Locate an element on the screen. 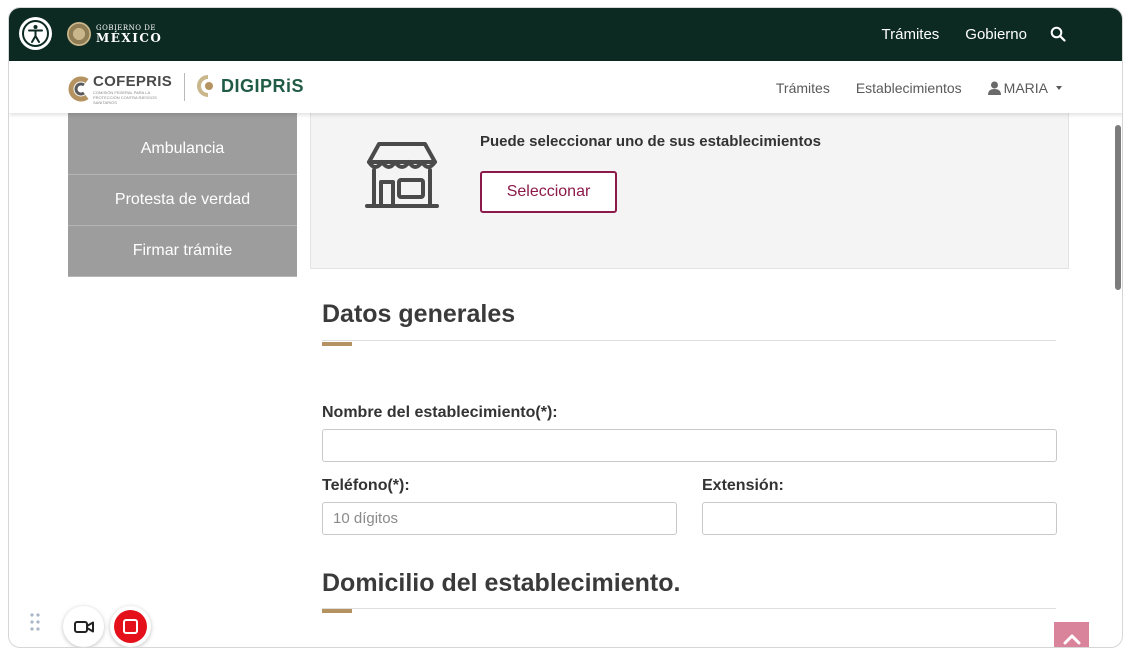 The width and height of the screenshot is (1139, 657). gob-nav-tramites: Trámites is located at coordinates (911, 34).